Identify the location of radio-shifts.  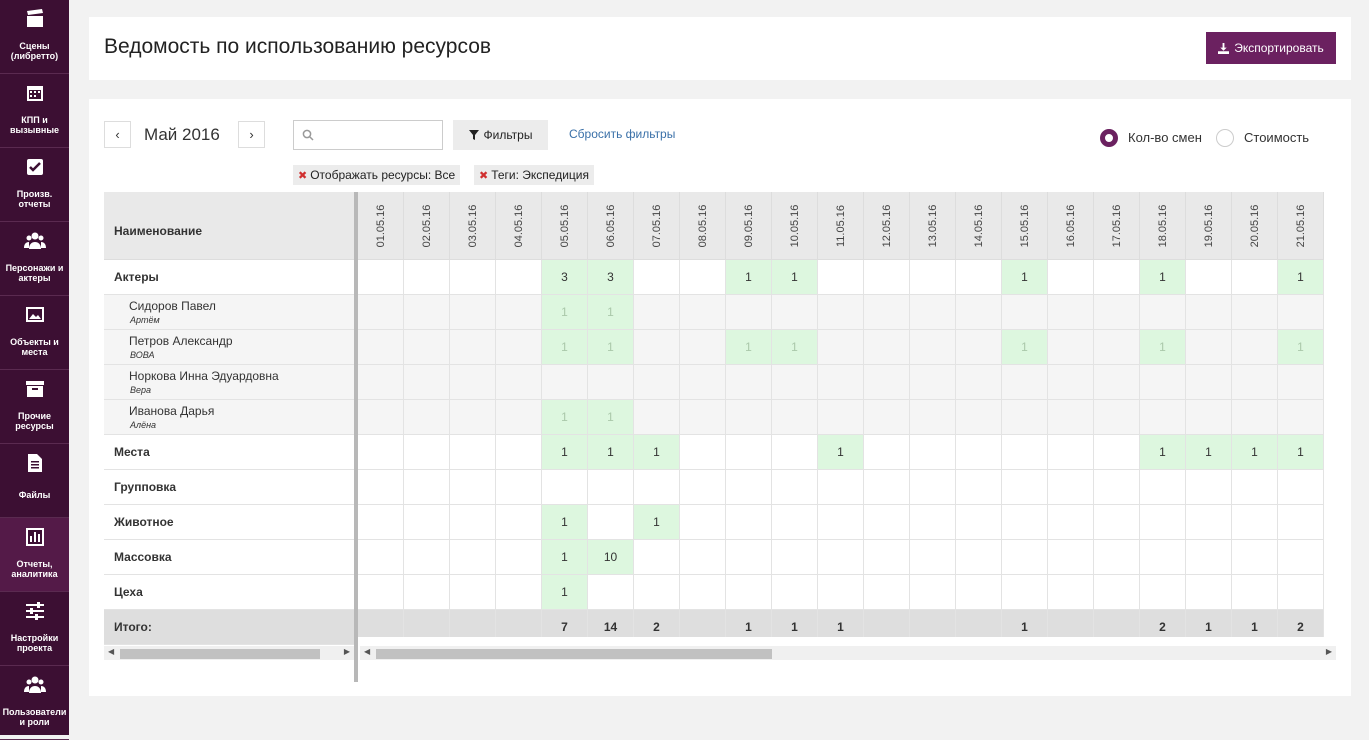
(1109, 138).